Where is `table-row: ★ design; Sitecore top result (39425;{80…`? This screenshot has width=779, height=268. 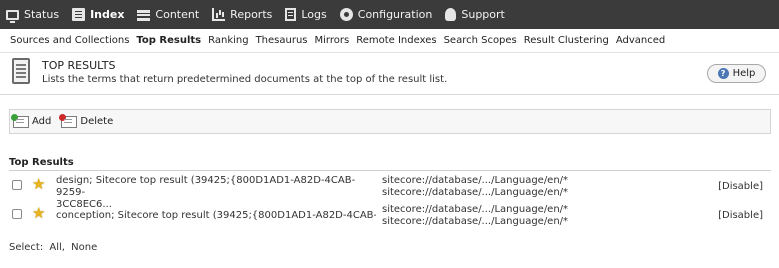 table-row: ★ design; Sitecore top result (39425;{80… is located at coordinates (390, 191).